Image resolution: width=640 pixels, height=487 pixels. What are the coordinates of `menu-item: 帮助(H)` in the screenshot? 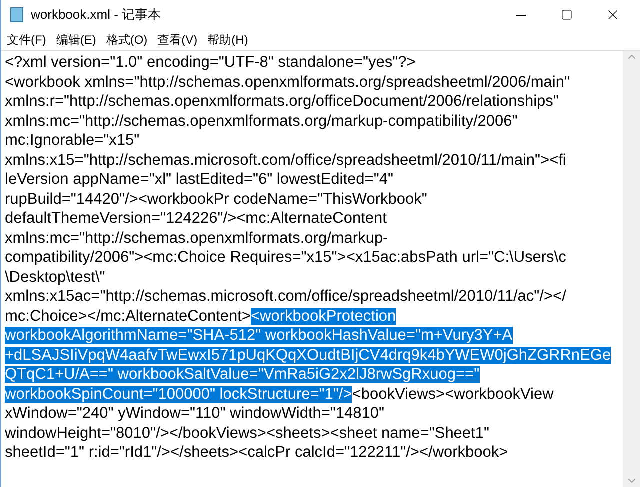 It's located at (228, 40).